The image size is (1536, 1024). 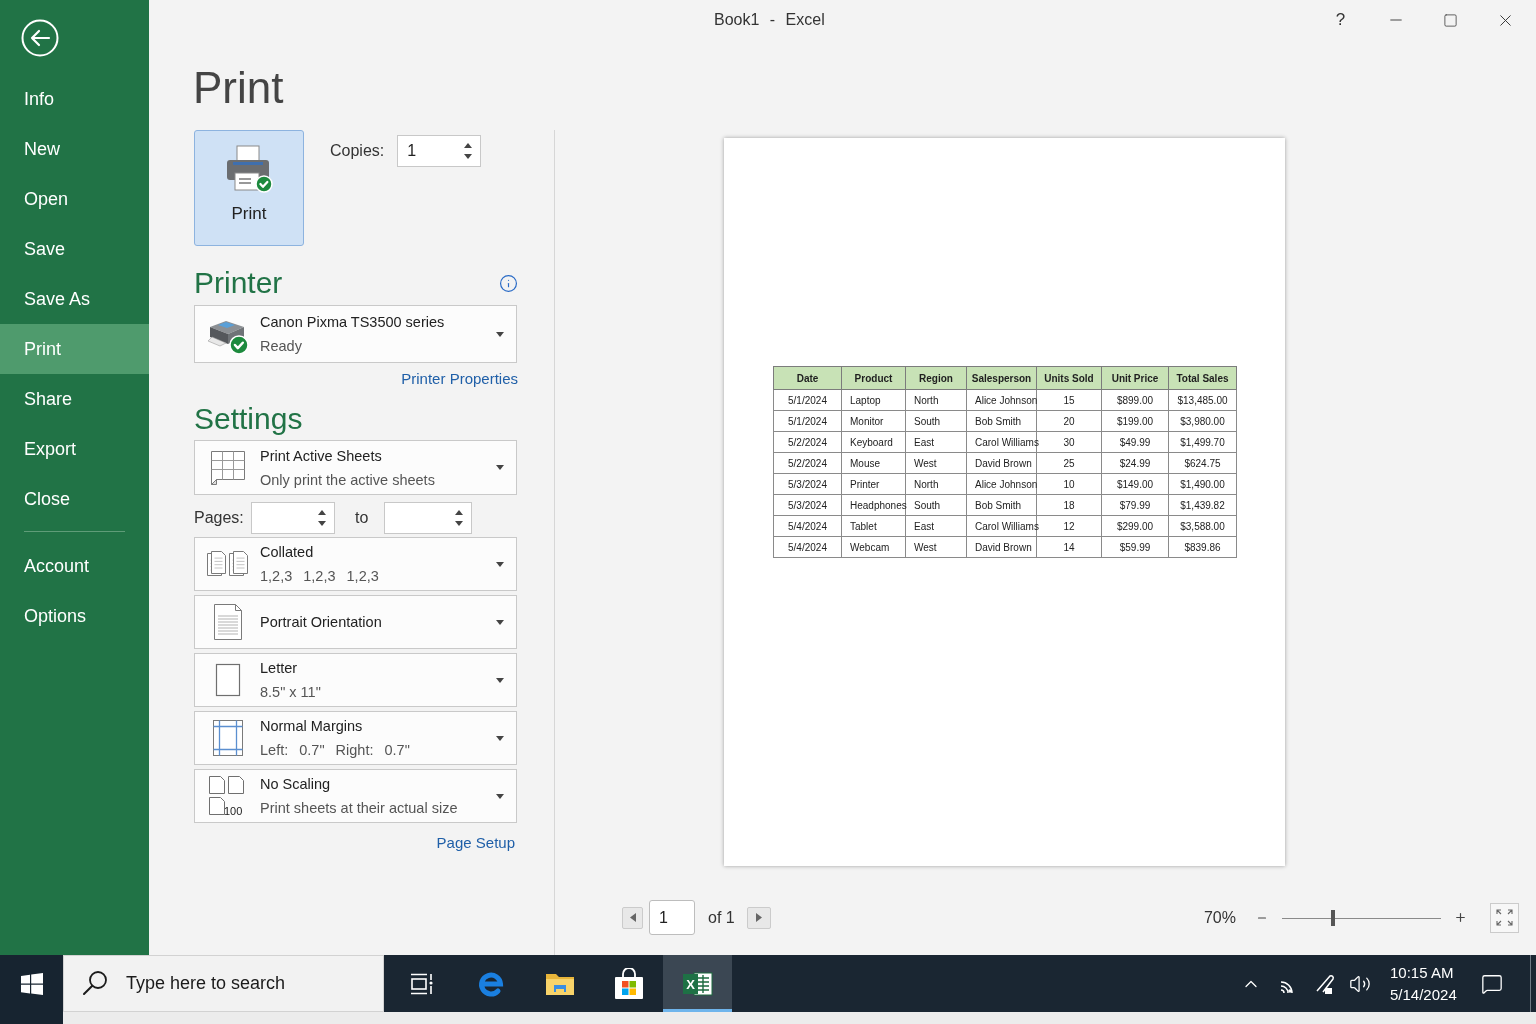 I want to click on table-cell: Bob Smith, so click(x=1001, y=505).